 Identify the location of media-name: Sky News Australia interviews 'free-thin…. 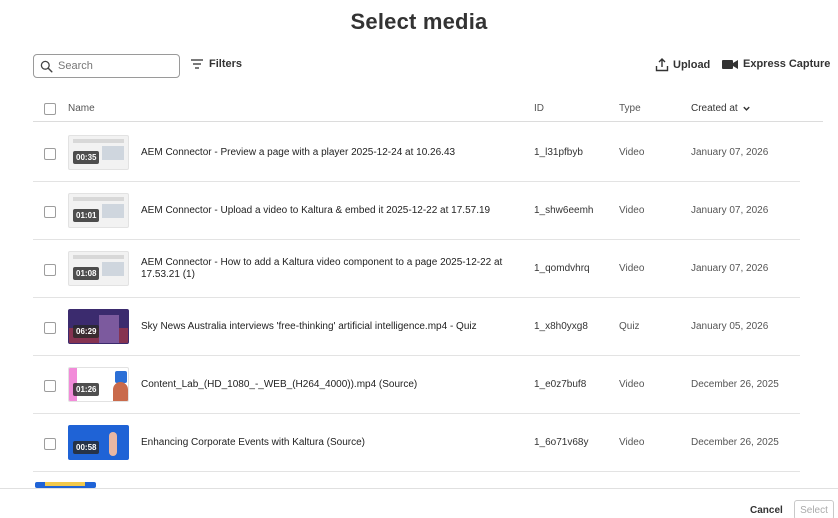
(309, 326).